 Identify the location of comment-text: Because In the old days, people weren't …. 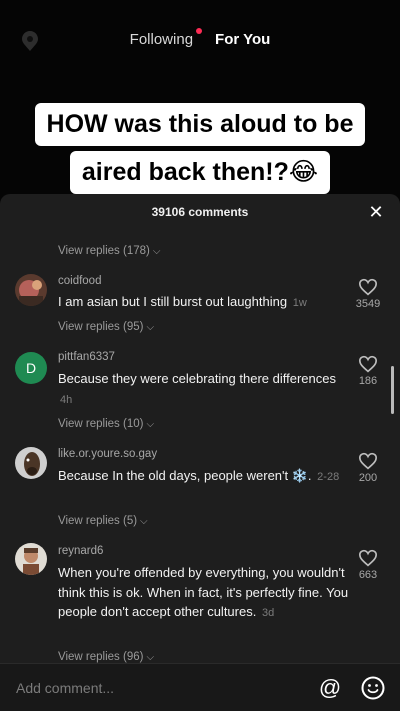
(199, 477).